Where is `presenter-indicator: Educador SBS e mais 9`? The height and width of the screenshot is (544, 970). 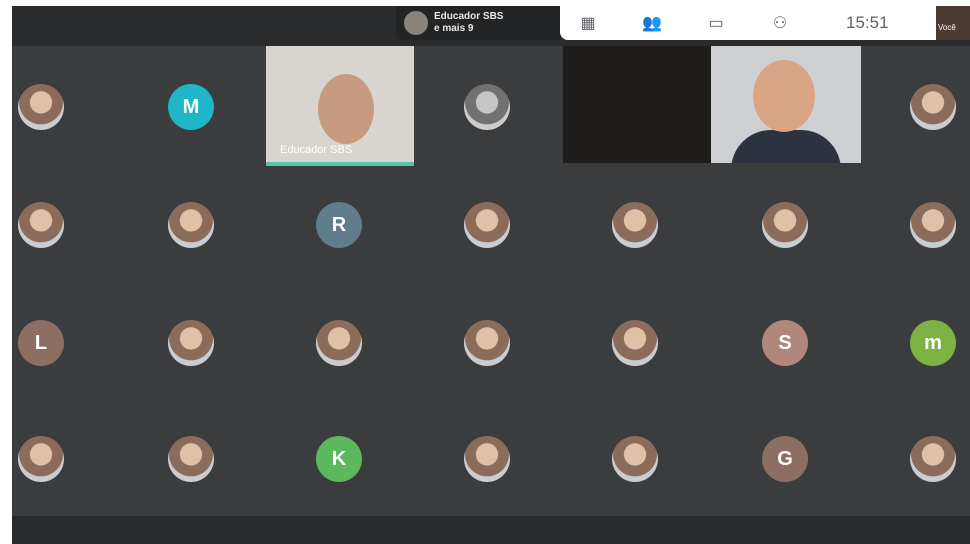
presenter-indicator: Educador SBS e mais 9 is located at coordinates (480, 23).